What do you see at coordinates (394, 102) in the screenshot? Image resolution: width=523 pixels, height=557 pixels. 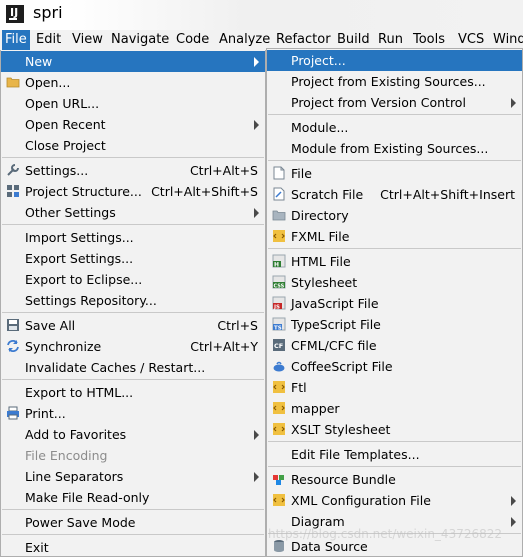 I see `new-menu-item-project-vcs: Project from Version Control` at bounding box center [394, 102].